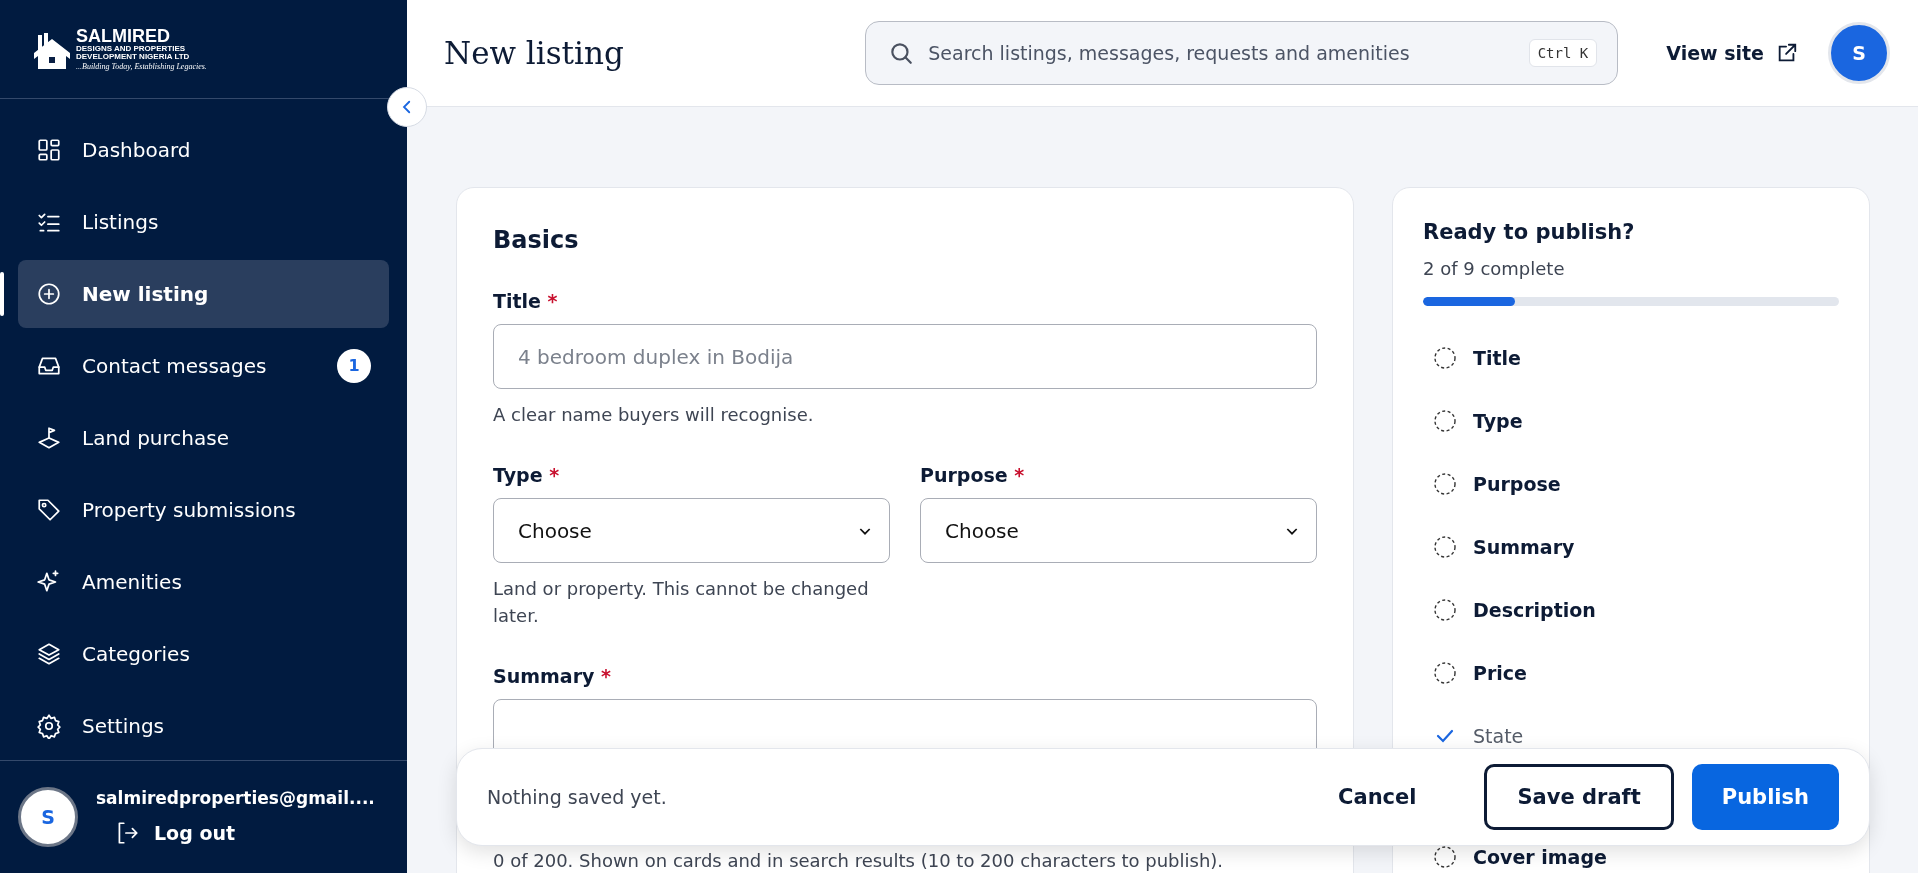  I want to click on view-site-link: View site, so click(1732, 53).